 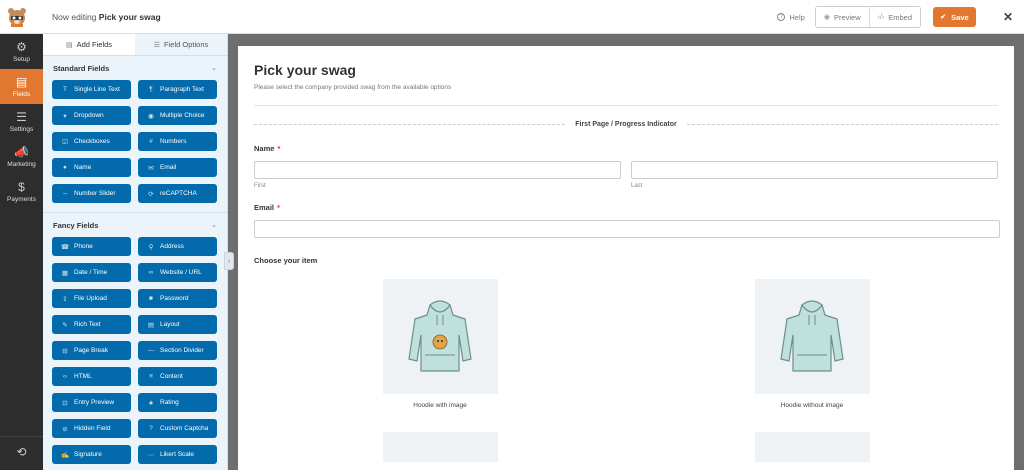 I want to click on field-button-date-time: ▦ Date / Time, so click(x=91, y=272).